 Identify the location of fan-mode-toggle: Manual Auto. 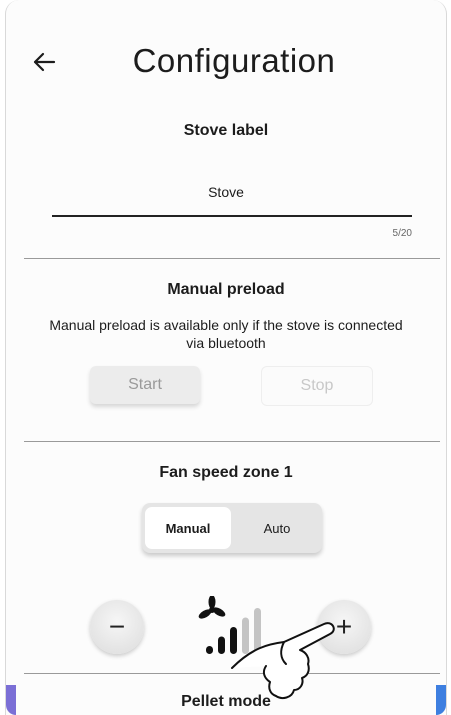
(232, 528).